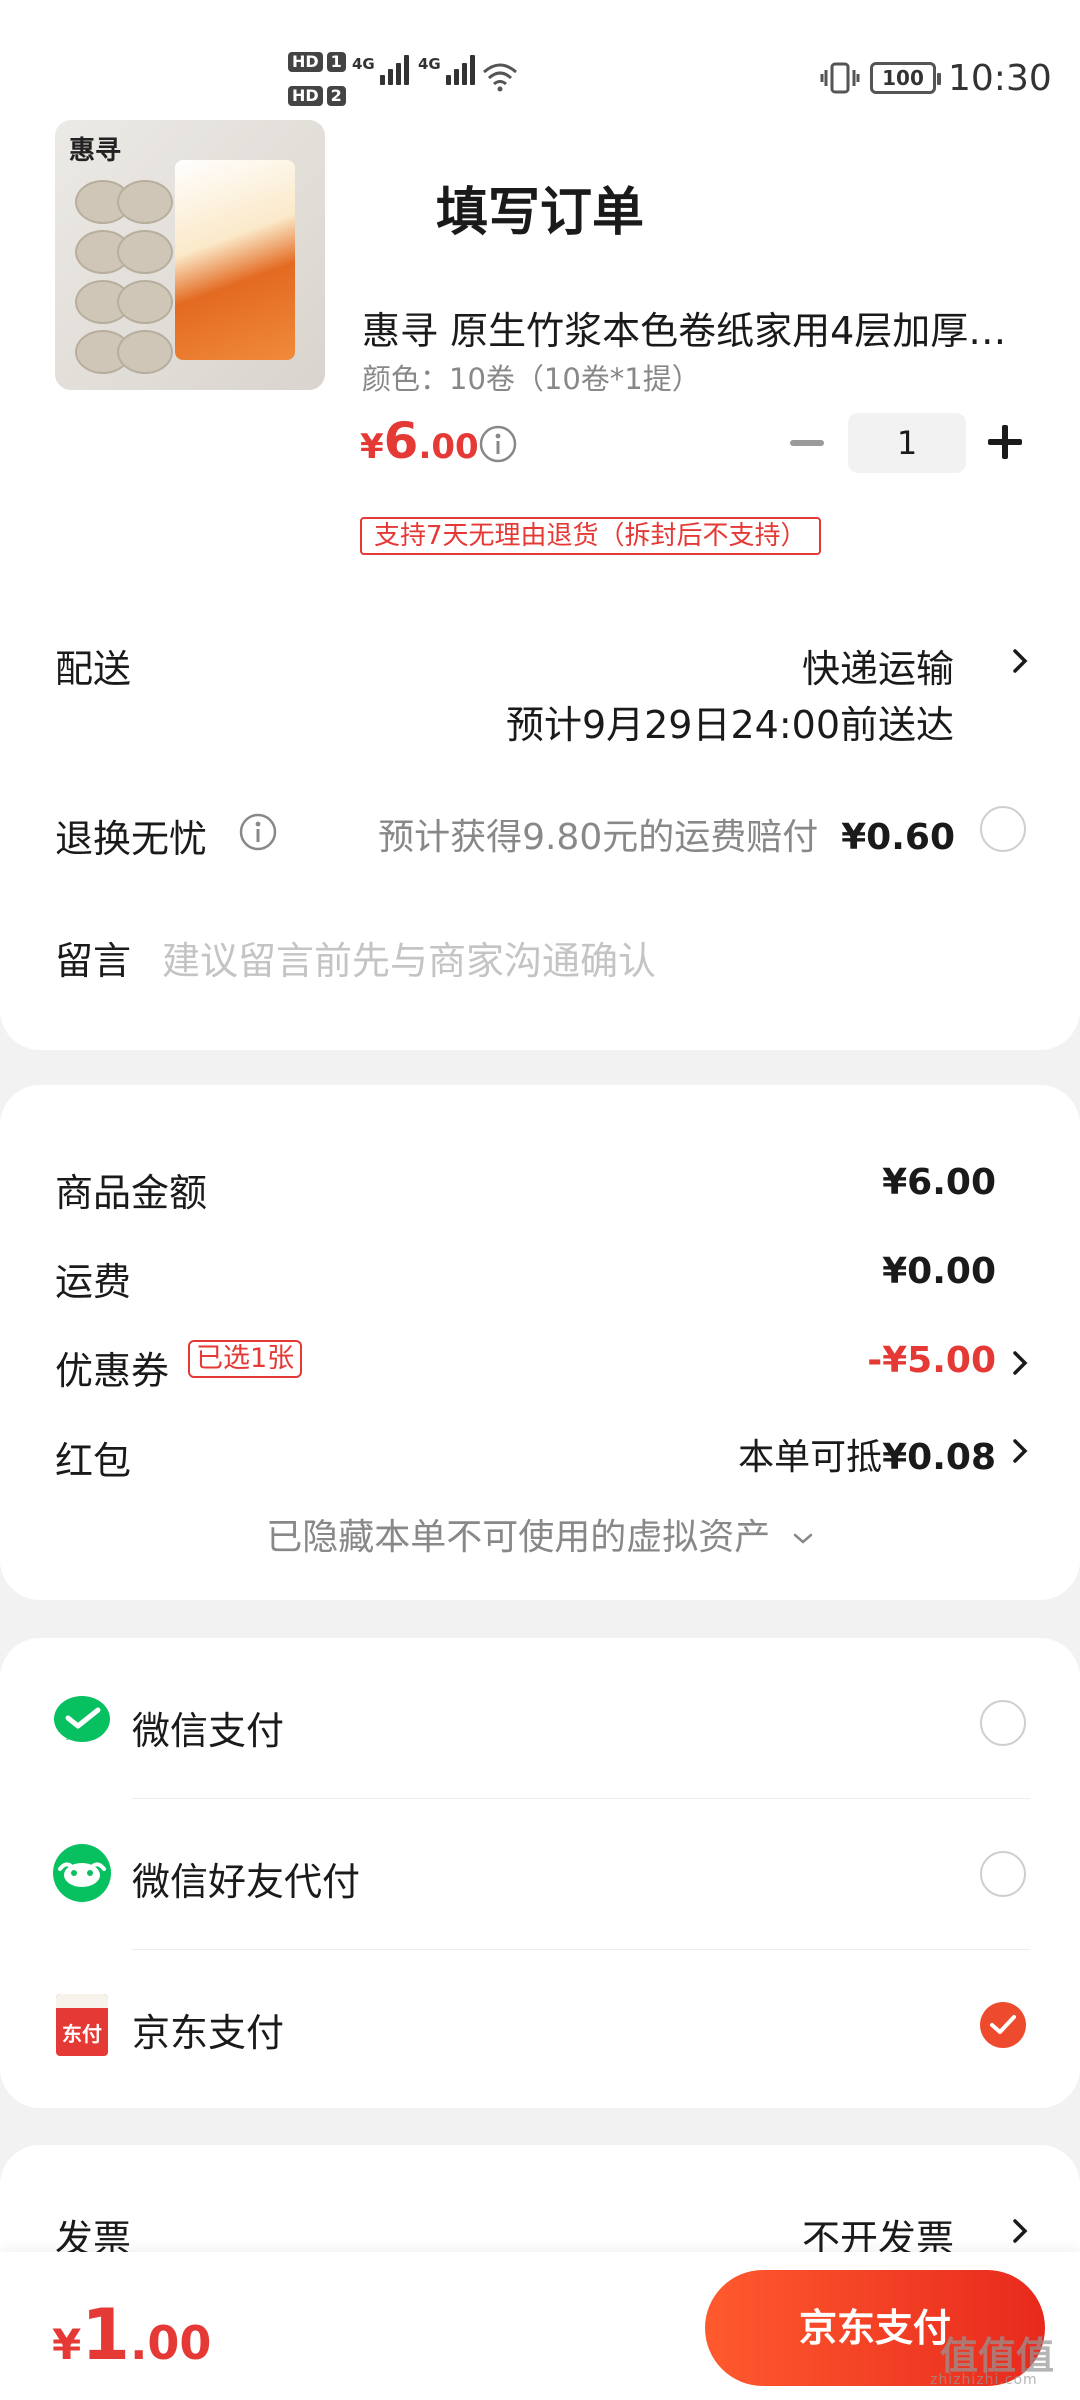  Describe the element at coordinates (590, 536) in the screenshot. I see `return-policy-badge: 支持7天无理由退货（拆封后不支持）` at that location.